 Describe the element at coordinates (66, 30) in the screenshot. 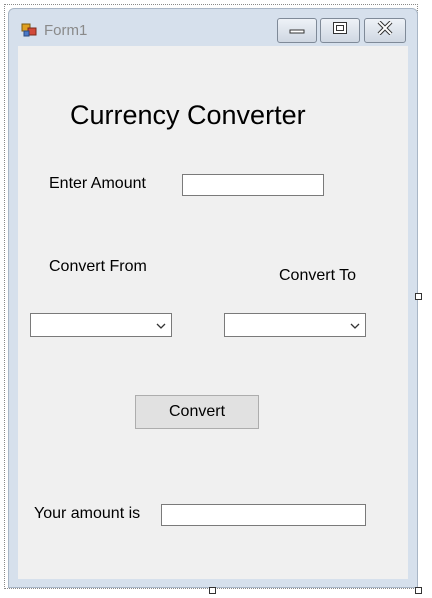

I see `window-title: Form1` at that location.